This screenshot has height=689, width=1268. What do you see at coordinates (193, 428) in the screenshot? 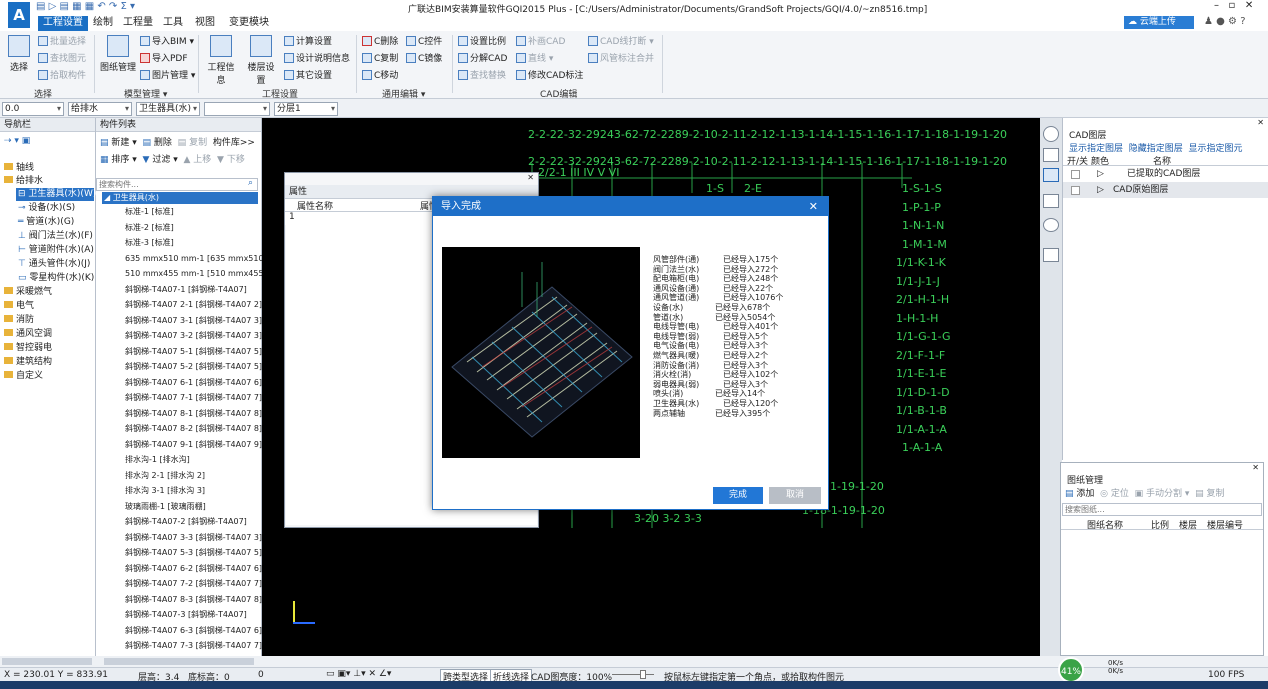
I see `component-list-item: 斜钢梯-T4A07 8-2 [斜钢梯-T4A07 8]` at bounding box center [193, 428].